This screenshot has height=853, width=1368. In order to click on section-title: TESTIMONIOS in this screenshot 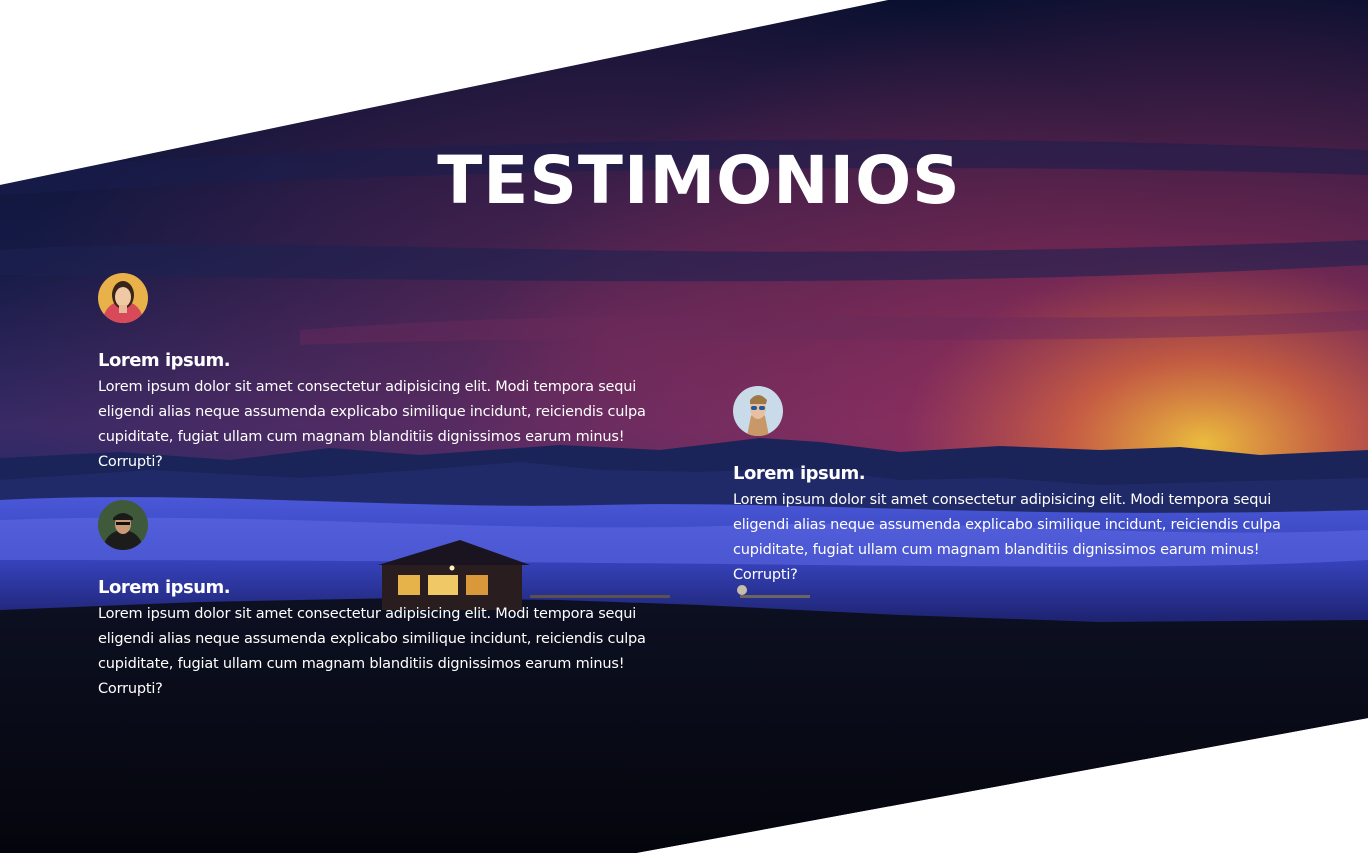, I will do `click(699, 180)`.